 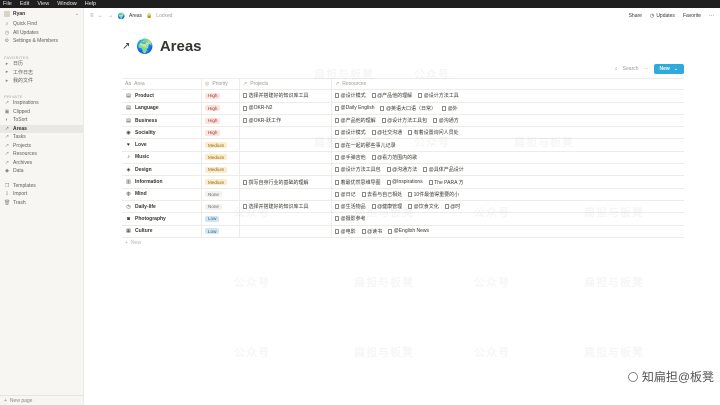 I want to click on menu-icon: ≡, so click(x=92, y=16).